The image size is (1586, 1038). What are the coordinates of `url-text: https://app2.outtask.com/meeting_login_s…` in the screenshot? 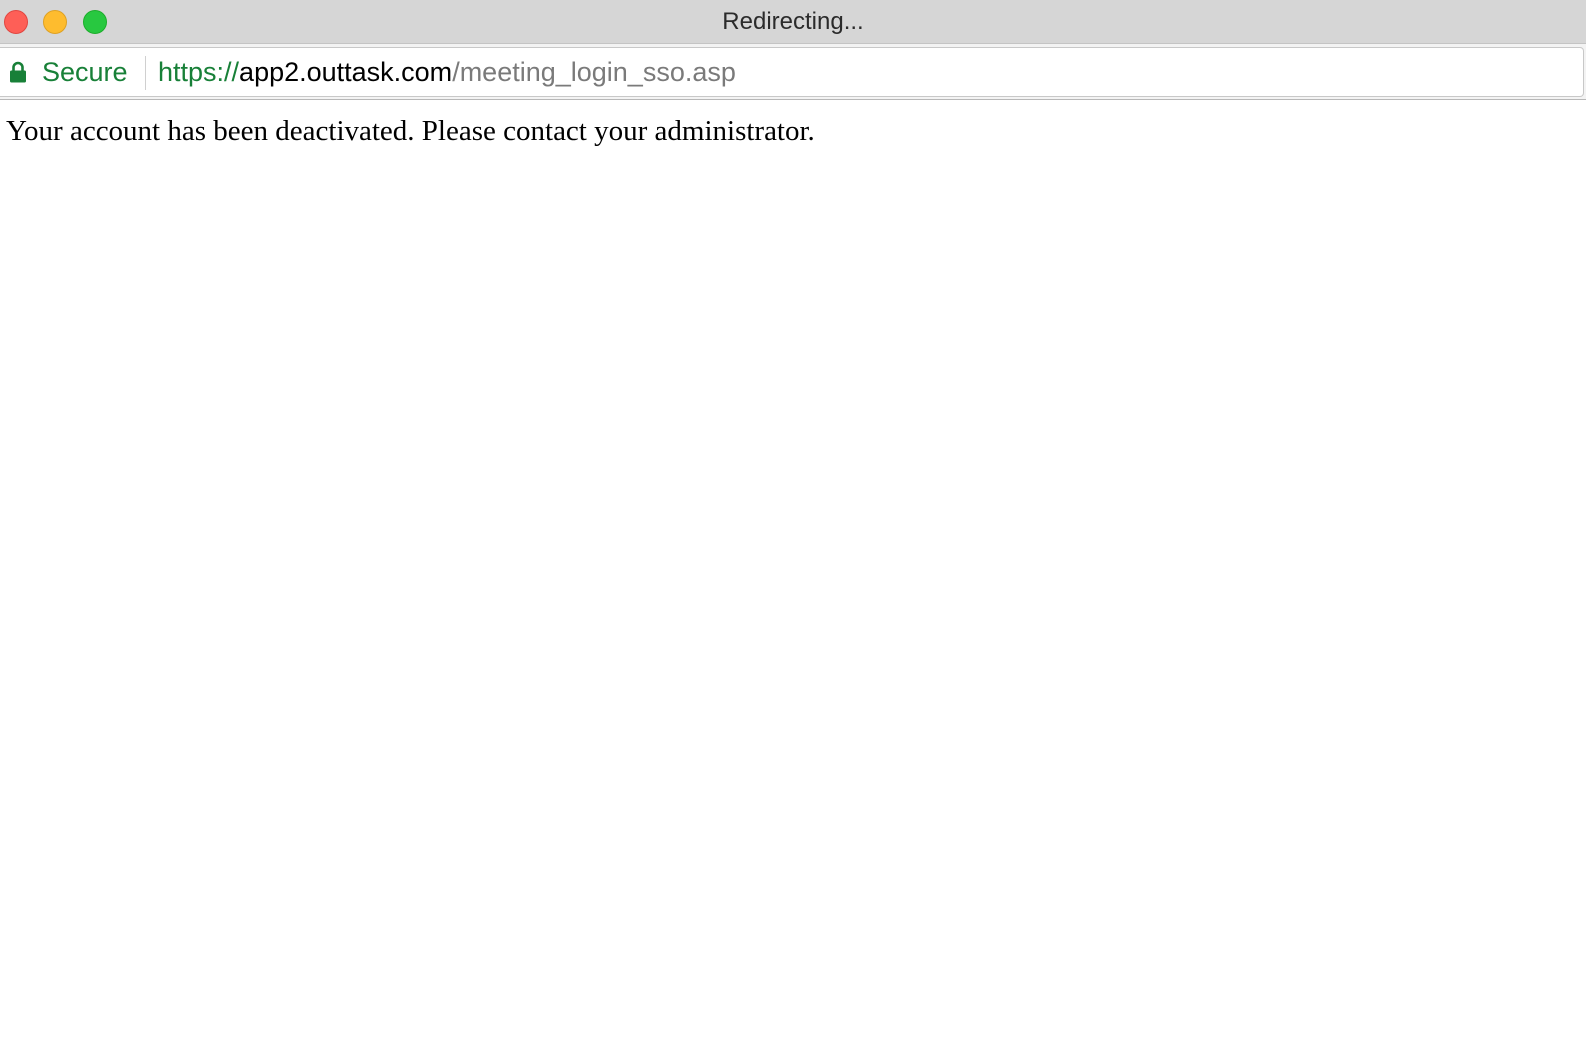 It's located at (447, 72).